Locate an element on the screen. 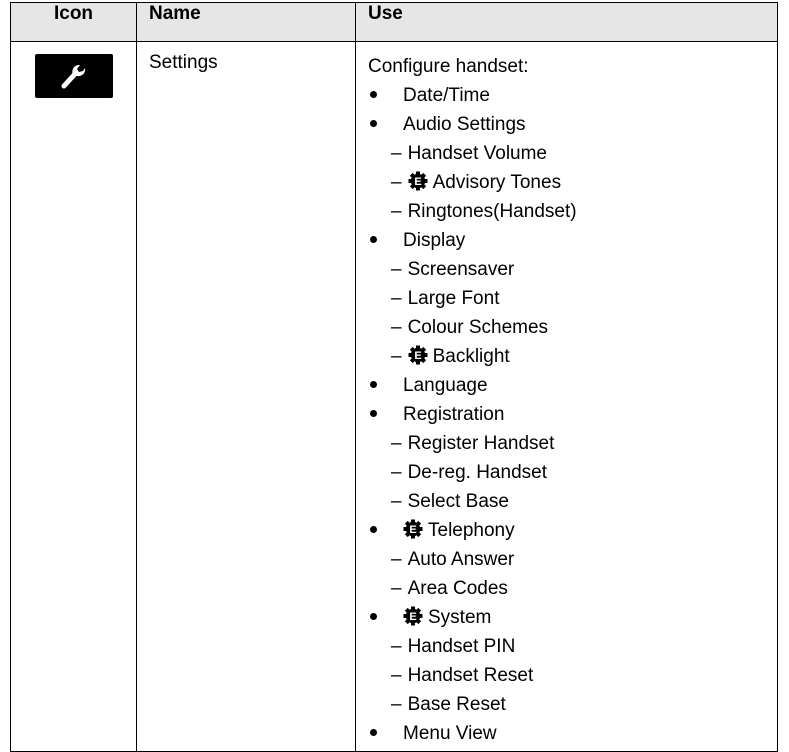 The height and width of the screenshot is (752, 789). bullet-item: Registration is located at coordinates (572, 414).